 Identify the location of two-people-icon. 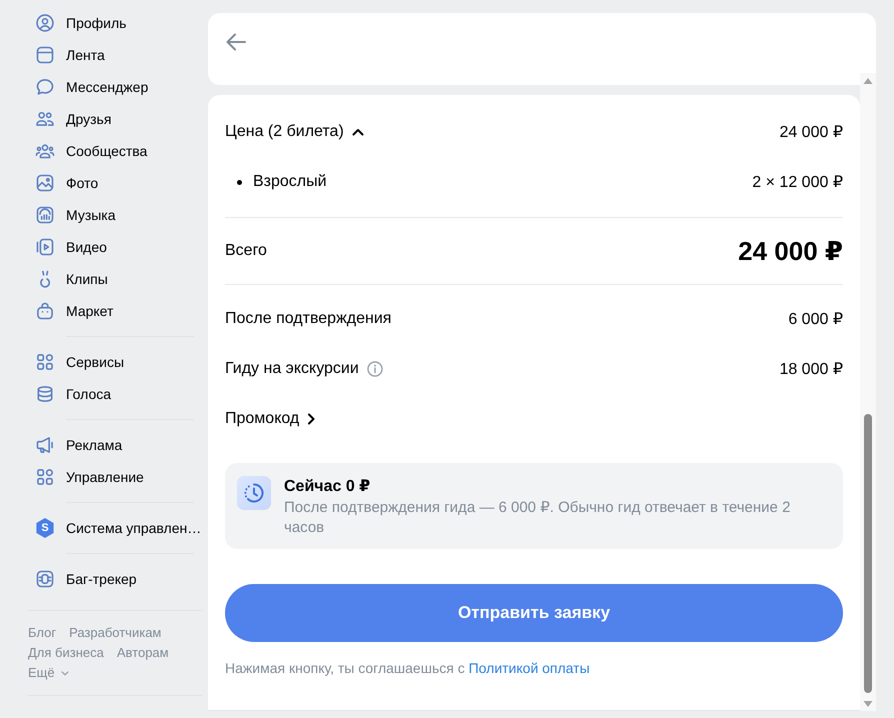
(45, 119).